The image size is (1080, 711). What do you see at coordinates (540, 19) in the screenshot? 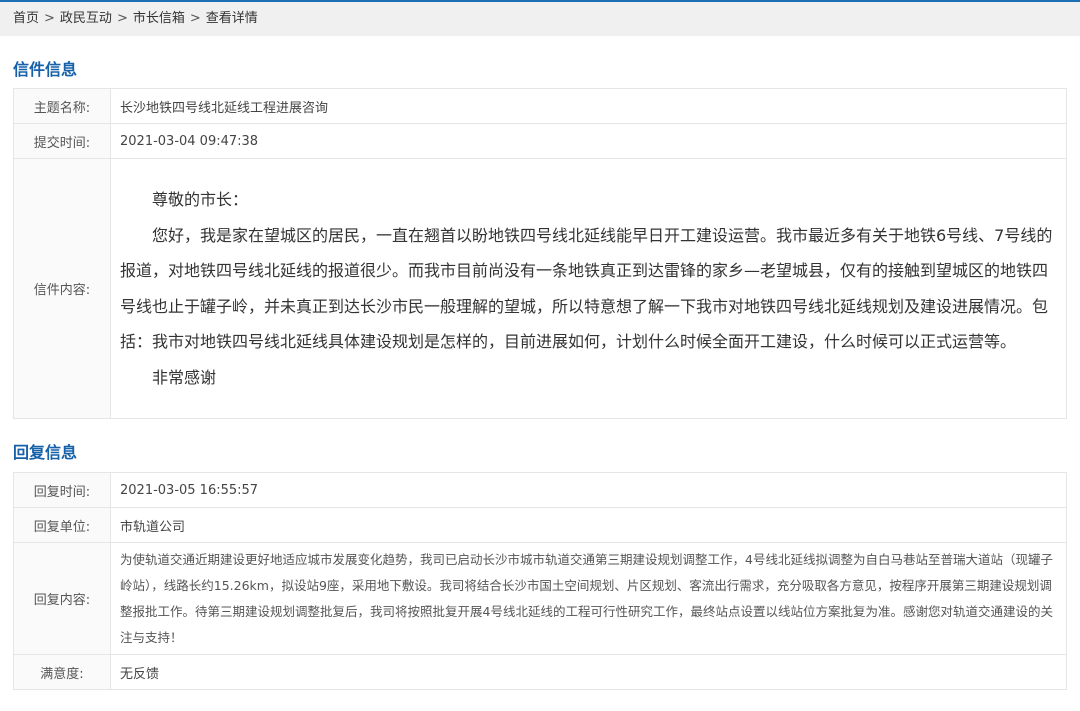
I see `breadcrumb: 首页 > 政民互动 > 市长信箱 > 查看详情` at bounding box center [540, 19].